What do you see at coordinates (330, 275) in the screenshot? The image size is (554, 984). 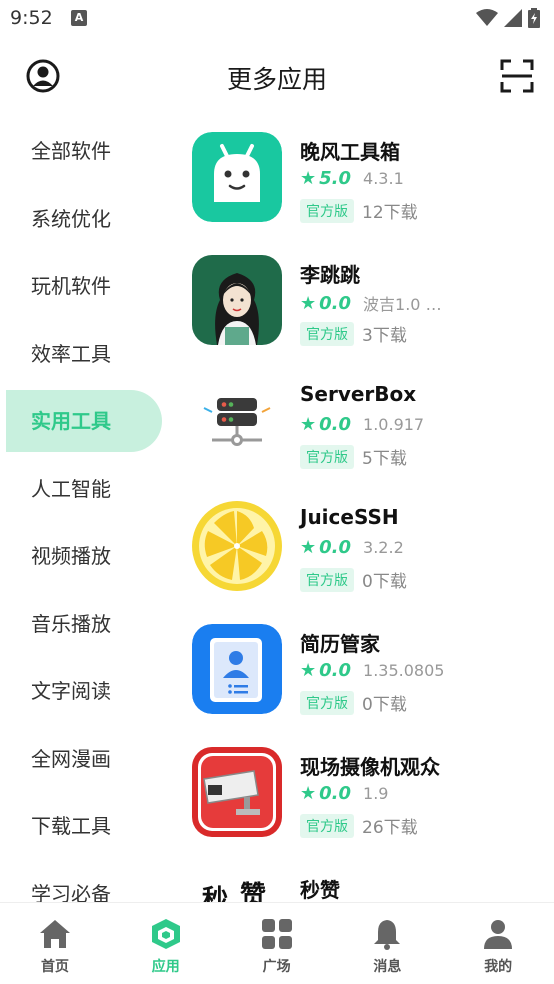 I see `app-name: 李跳跳` at bounding box center [330, 275].